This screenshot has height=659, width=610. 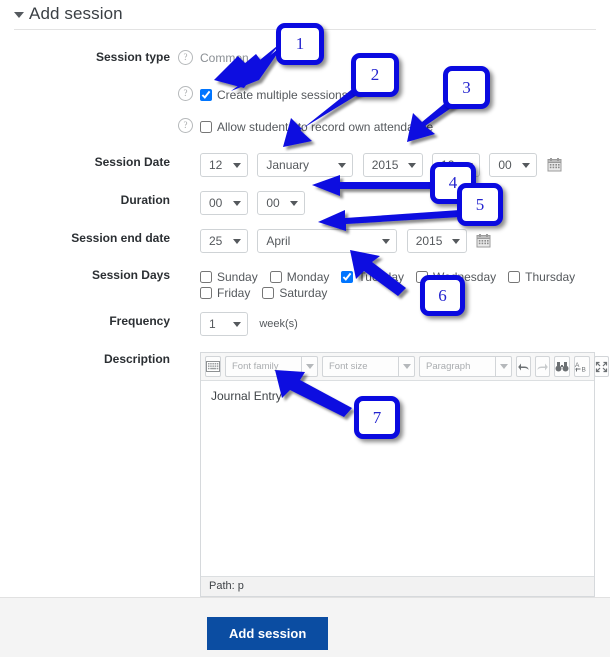 I want to click on session-date-year-wrap: 2015, so click(x=392, y=165).